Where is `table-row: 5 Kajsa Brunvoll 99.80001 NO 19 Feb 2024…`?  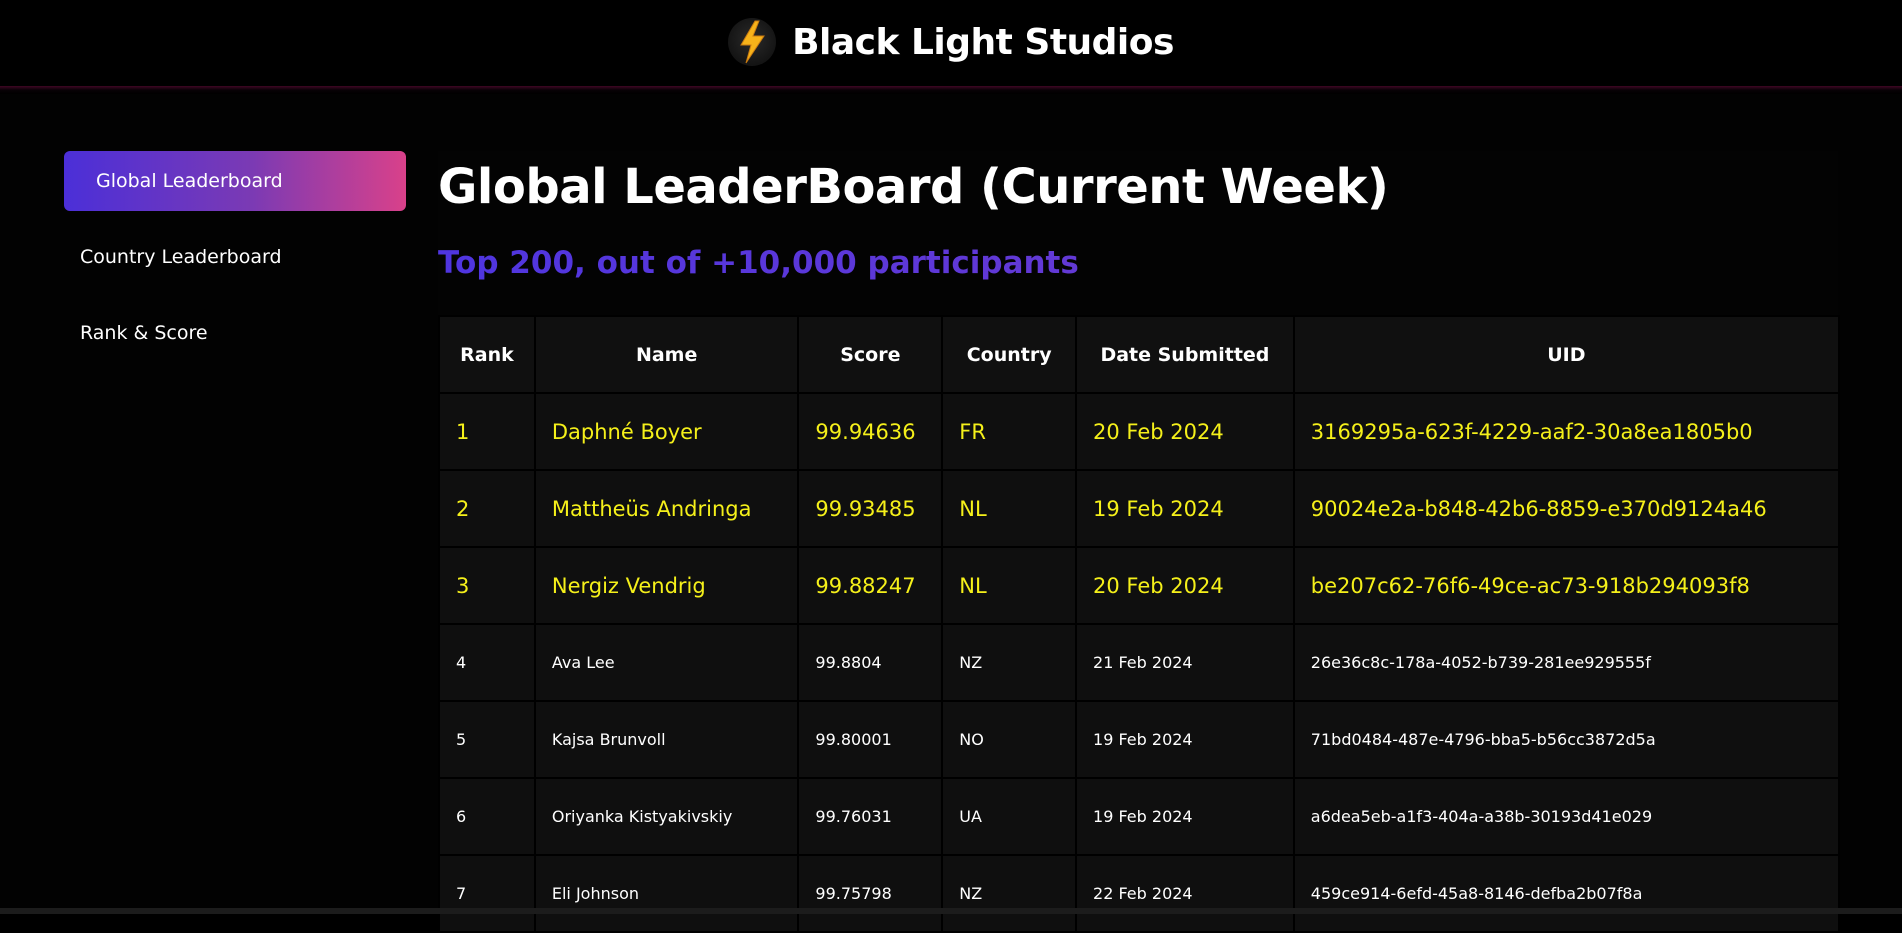
table-row: 5 Kajsa Brunvoll 99.80001 NO 19 Feb 2024… is located at coordinates (1139, 739).